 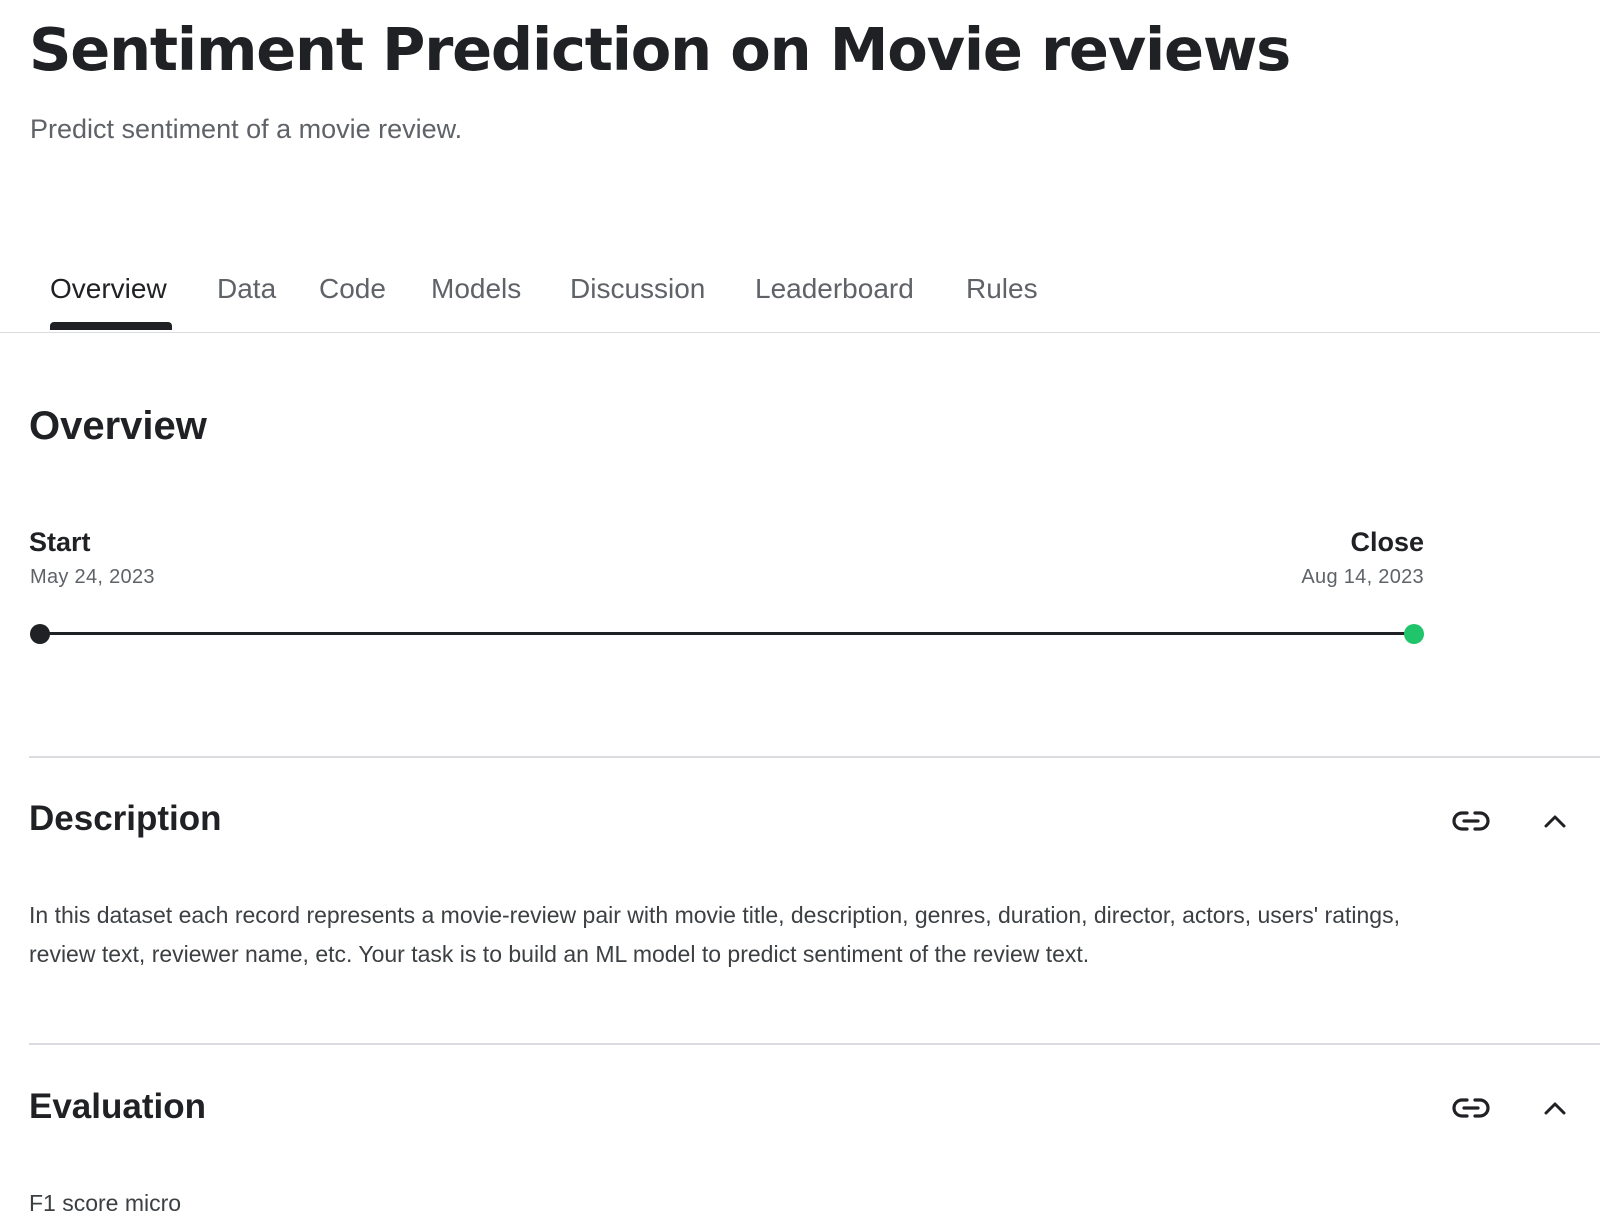 What do you see at coordinates (834, 289) in the screenshot?
I see `tab-leaderboard: Leaderboard` at bounding box center [834, 289].